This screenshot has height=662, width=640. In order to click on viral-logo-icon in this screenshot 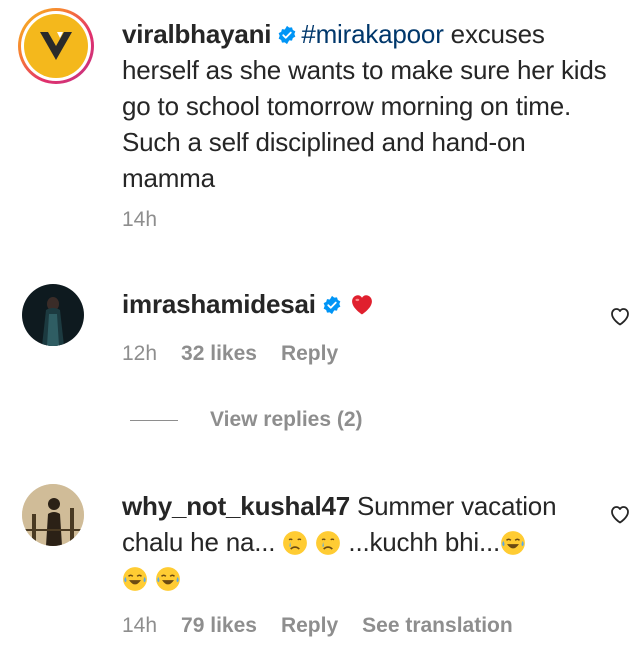, I will do `click(56, 46)`.